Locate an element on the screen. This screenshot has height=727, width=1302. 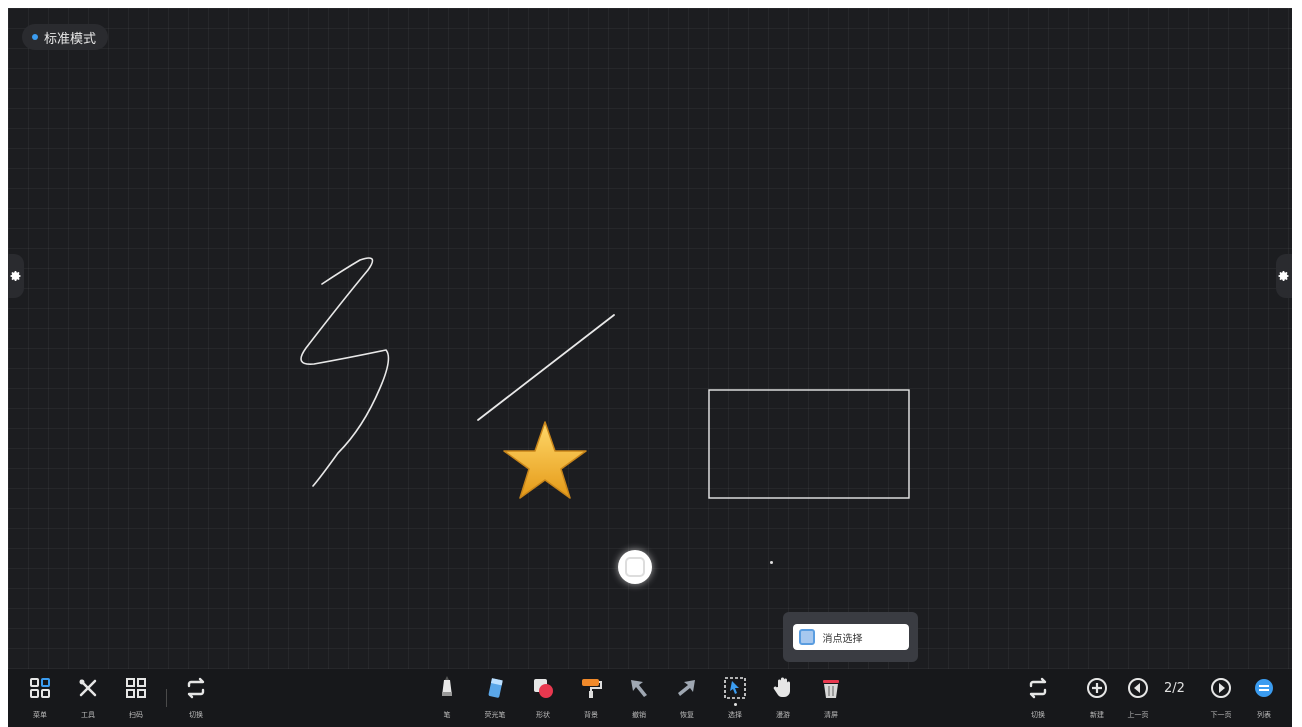
list-circle-icon is located at coordinates (1264, 688).